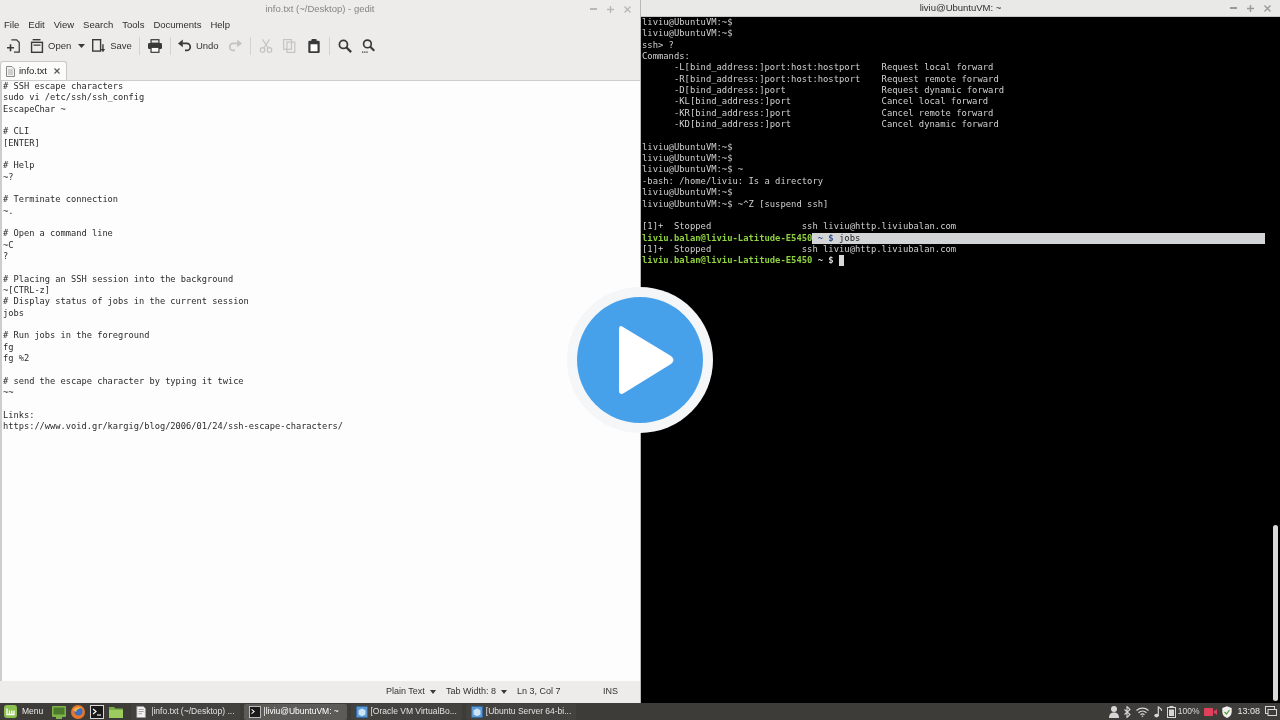 This screenshot has height=720, width=1280. Describe the element at coordinates (198, 46) in the screenshot. I see `undo-button: Undo` at that location.